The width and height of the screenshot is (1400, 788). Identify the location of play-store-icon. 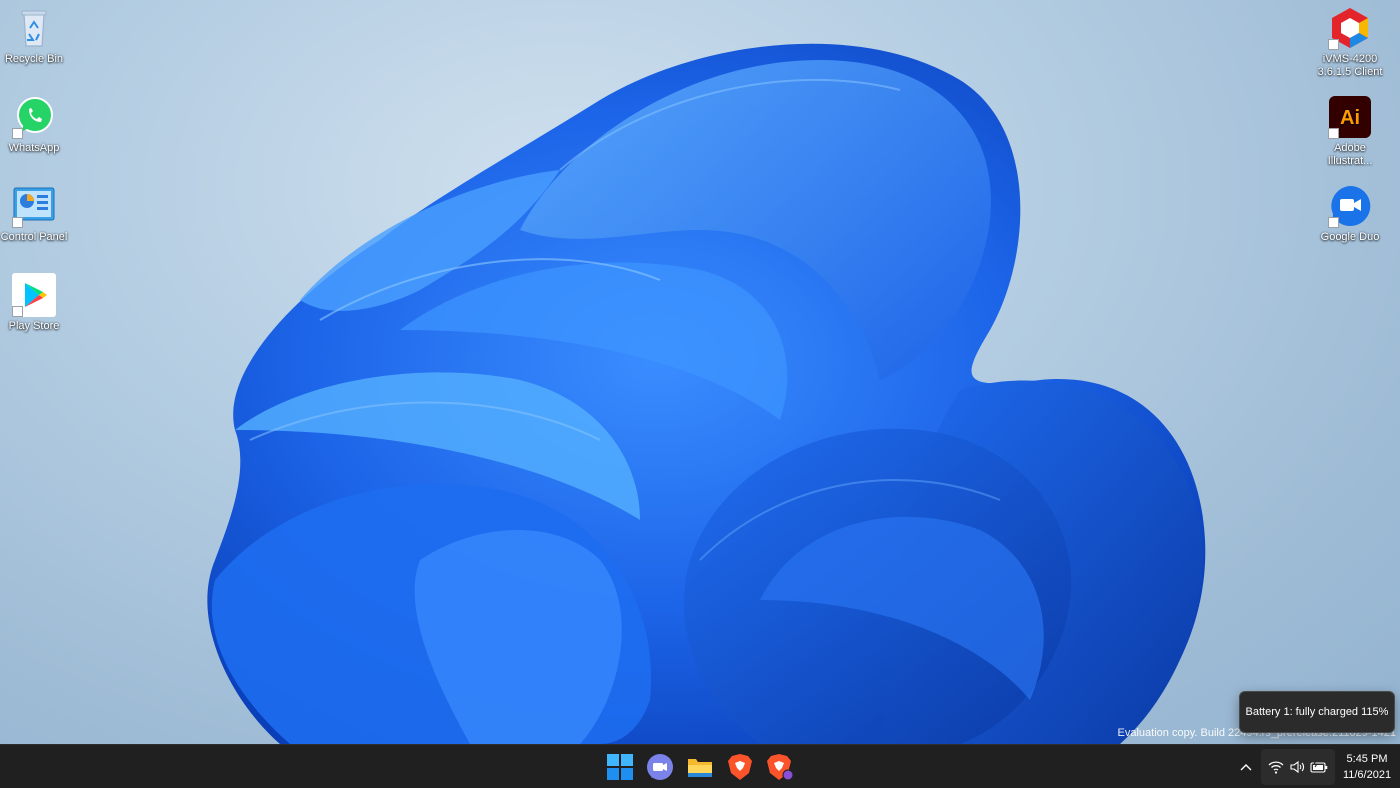
(34, 295).